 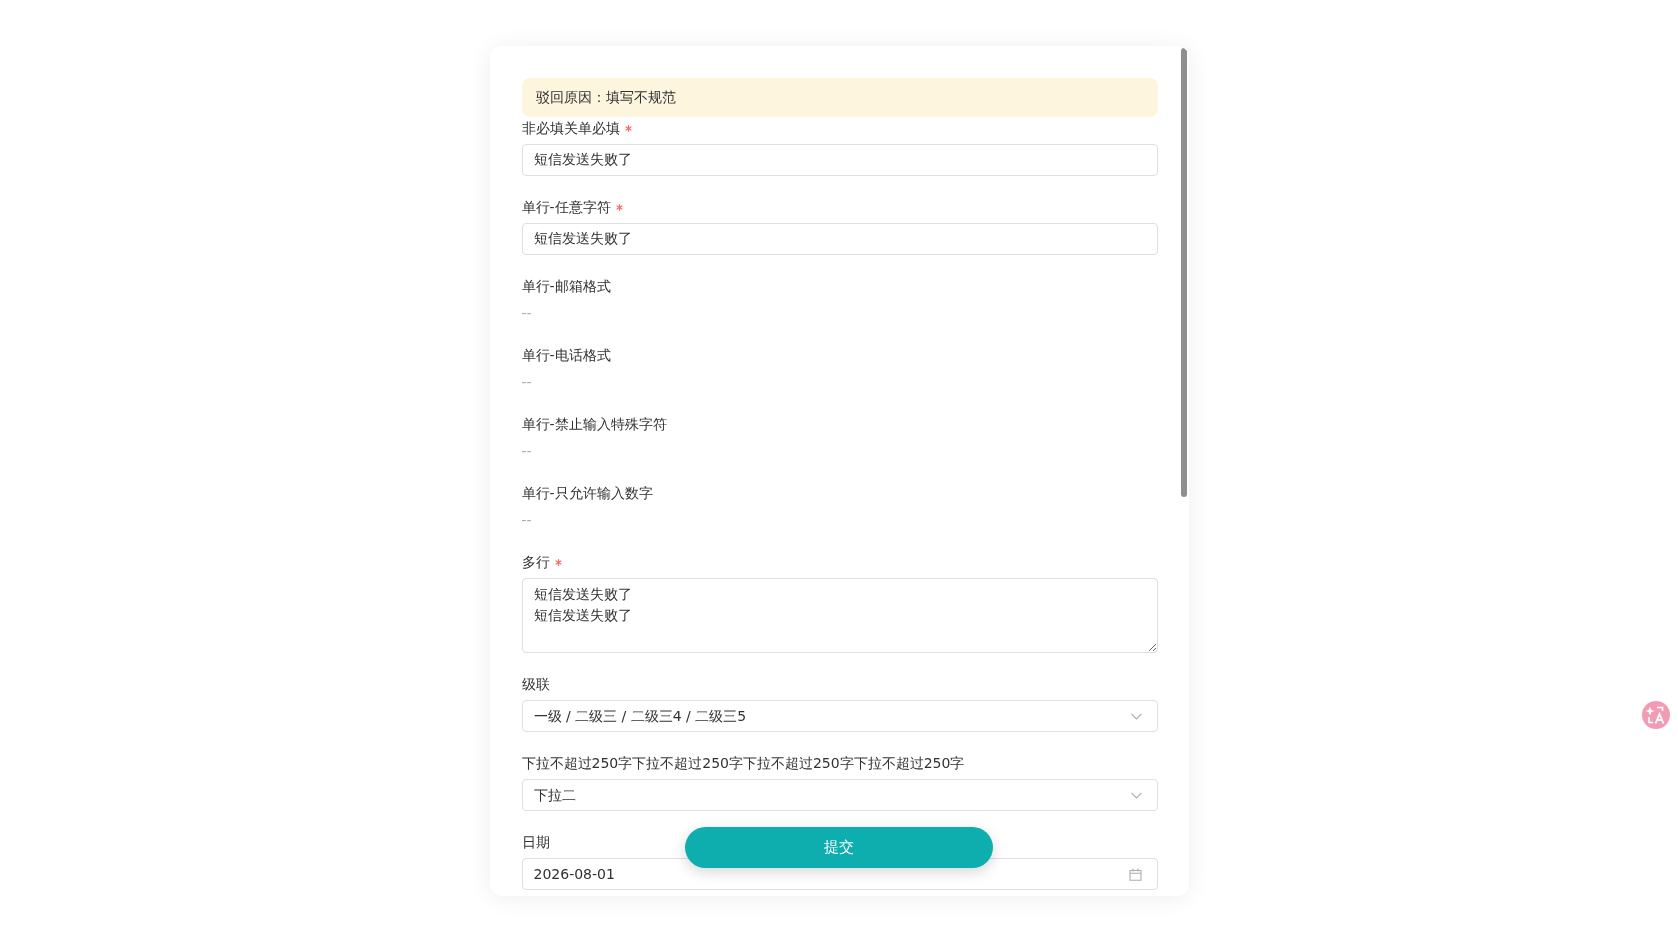 What do you see at coordinates (743, 763) in the screenshot?
I see `field-label: 下拉不超过250字下拉不超过250字下拉不超过250字下拉不超过250字` at bounding box center [743, 763].